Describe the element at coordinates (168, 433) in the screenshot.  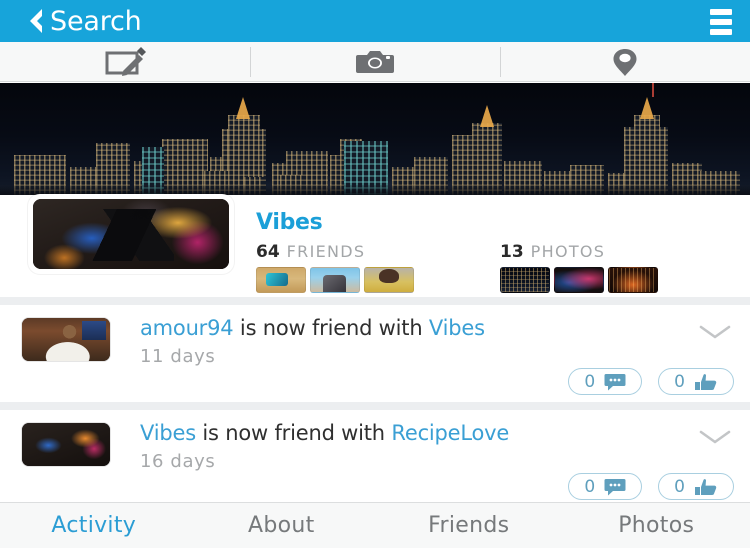
I see `feed-actor: Vibes` at that location.